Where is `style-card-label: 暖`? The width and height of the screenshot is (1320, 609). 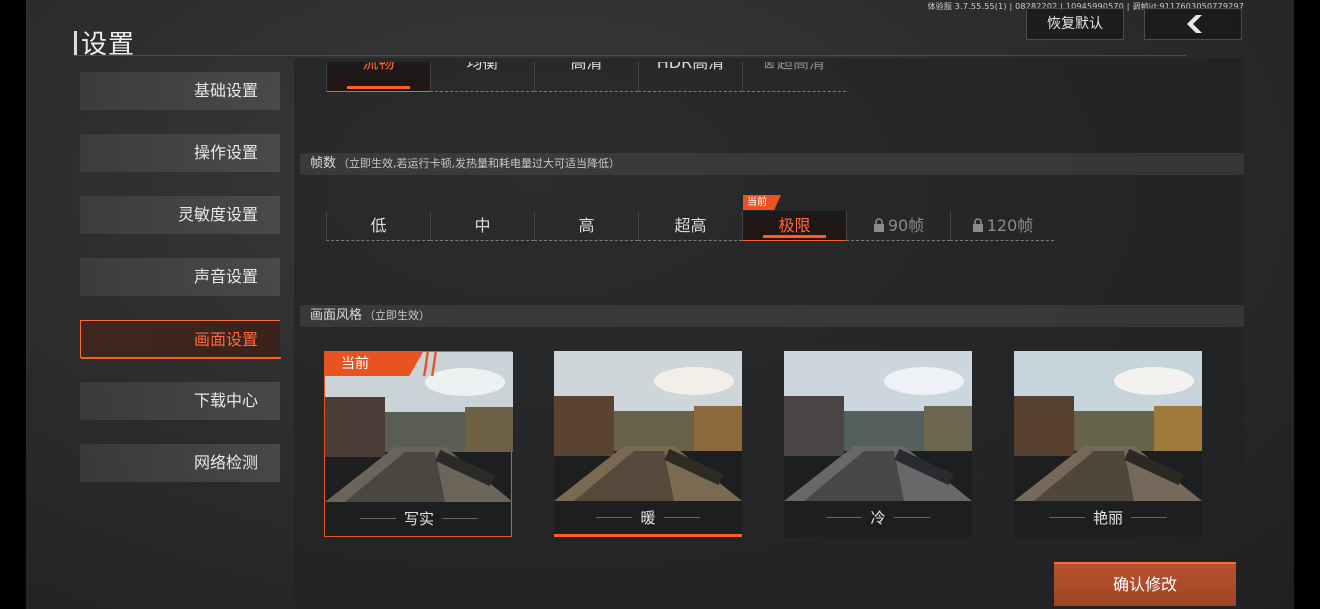 style-card-label: 暖 is located at coordinates (648, 519).